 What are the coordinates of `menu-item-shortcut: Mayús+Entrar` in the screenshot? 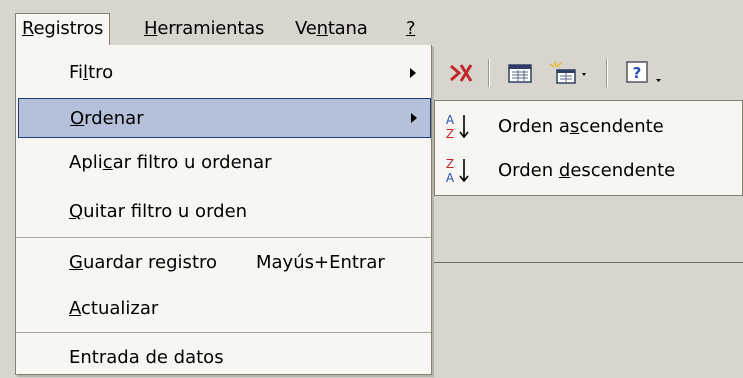 It's located at (320, 262).